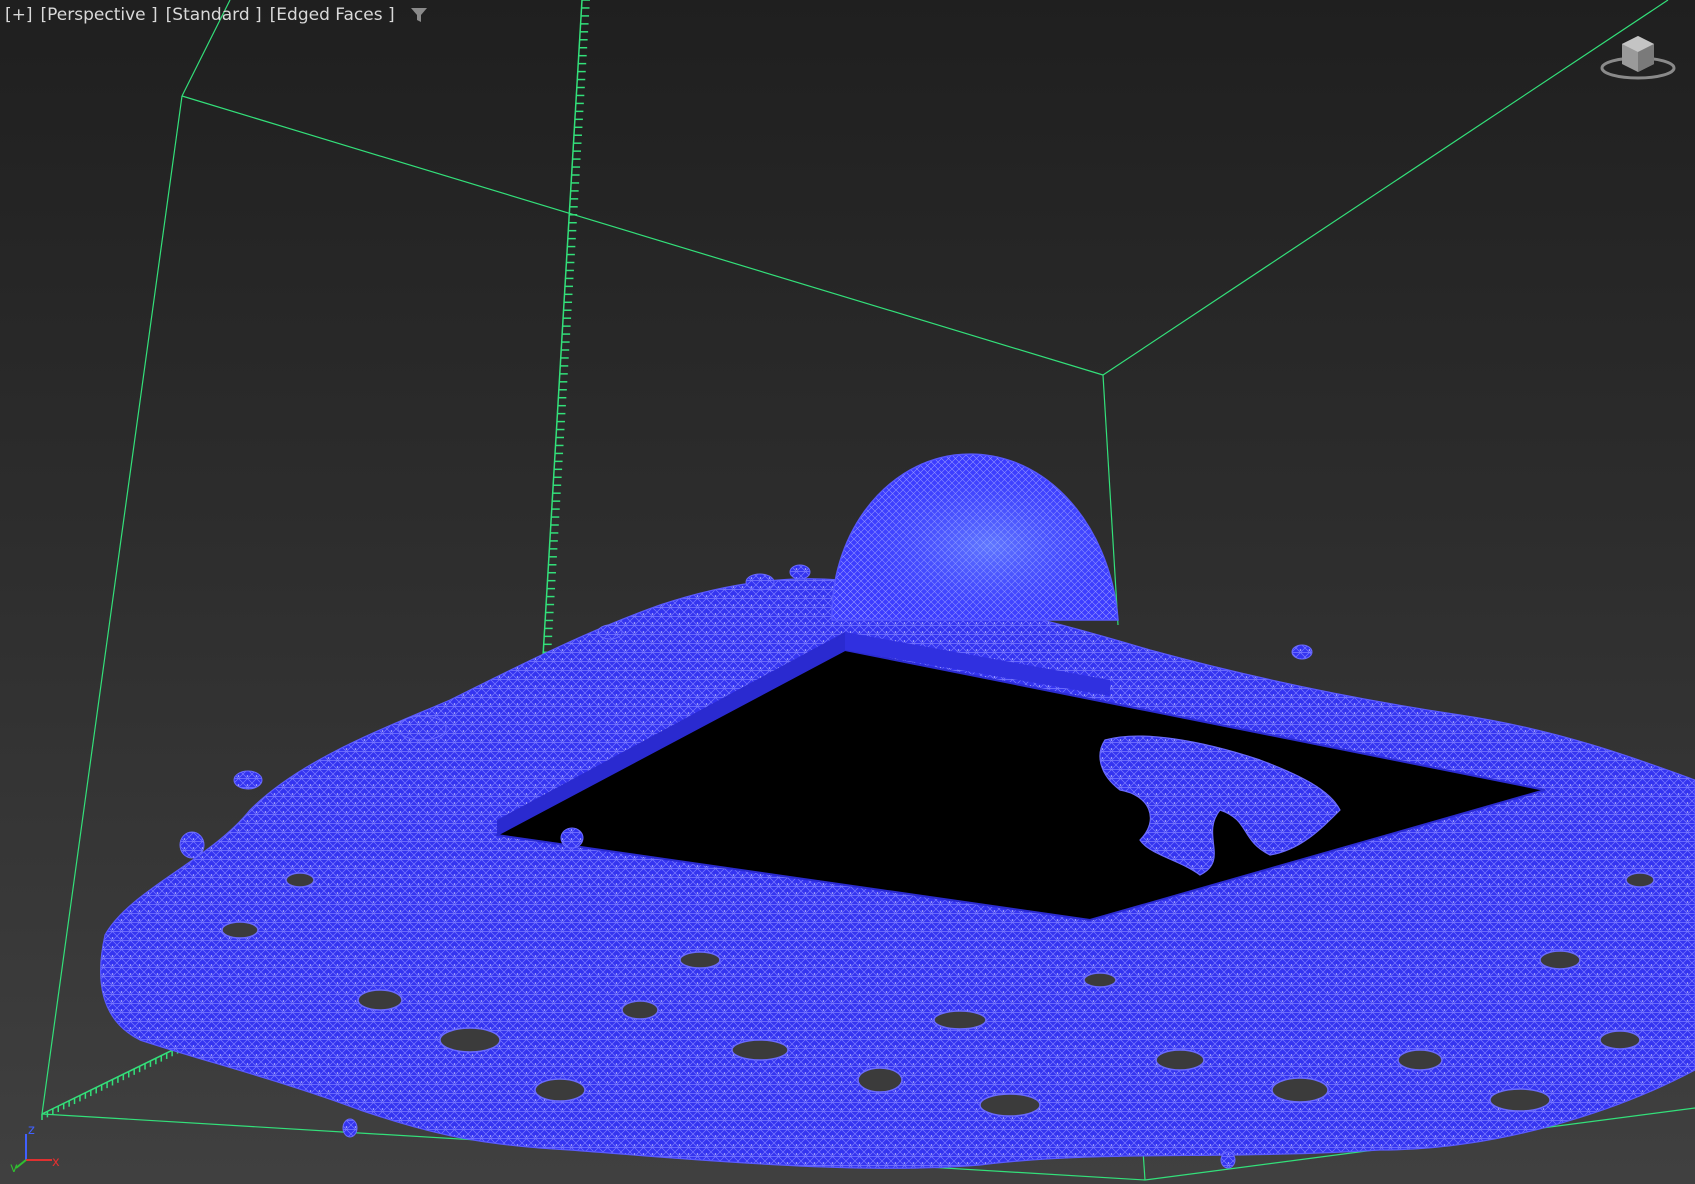 The height and width of the screenshot is (1184, 1695). Describe the element at coordinates (99, 15) in the screenshot. I see `point-of-view-menu: [Perspective ]` at that location.